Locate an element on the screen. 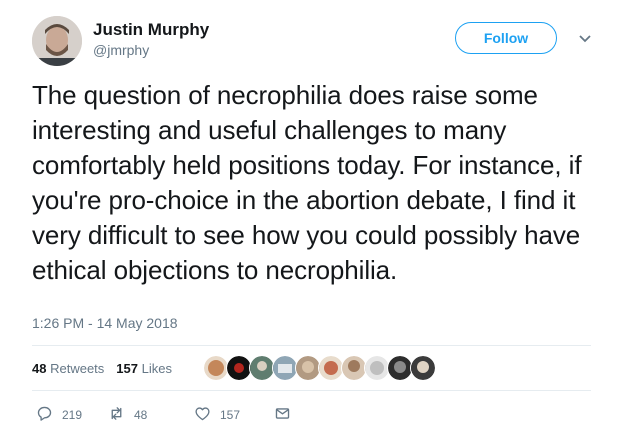 This screenshot has width=627, height=426. reply-count: 219 is located at coordinates (72, 415).